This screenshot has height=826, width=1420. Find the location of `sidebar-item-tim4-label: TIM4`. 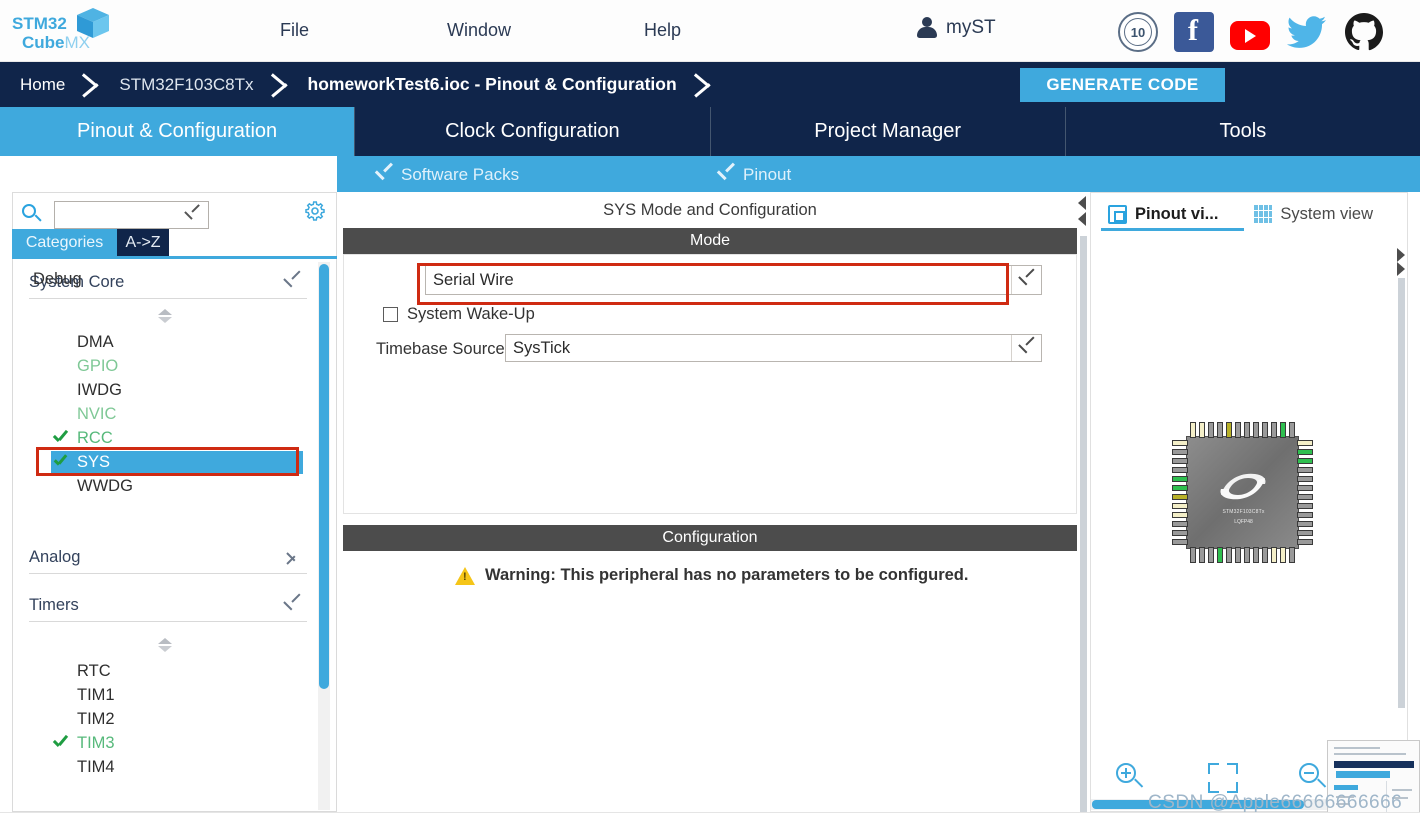

sidebar-item-tim4-label: TIM4 is located at coordinates (96, 767).